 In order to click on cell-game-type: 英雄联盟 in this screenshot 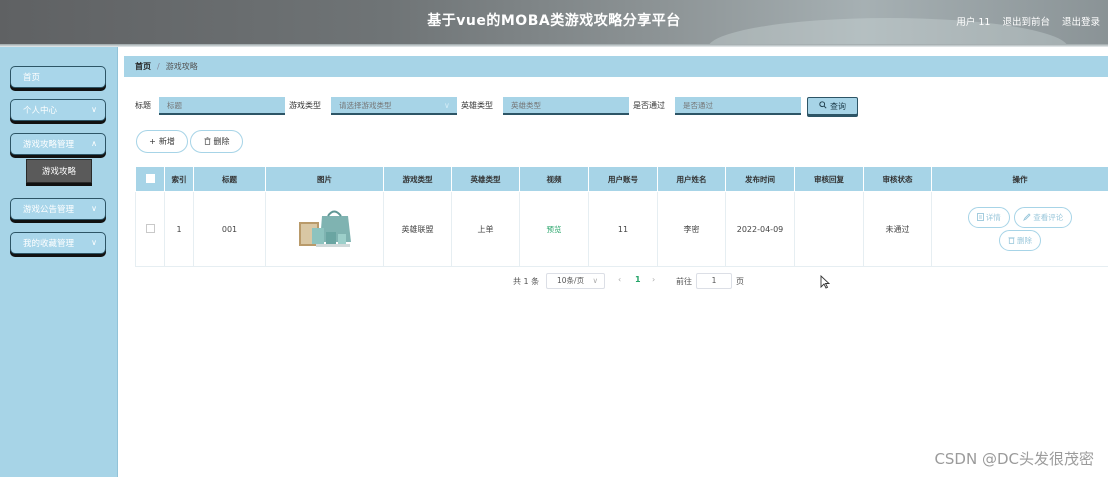, I will do `click(417, 229)`.